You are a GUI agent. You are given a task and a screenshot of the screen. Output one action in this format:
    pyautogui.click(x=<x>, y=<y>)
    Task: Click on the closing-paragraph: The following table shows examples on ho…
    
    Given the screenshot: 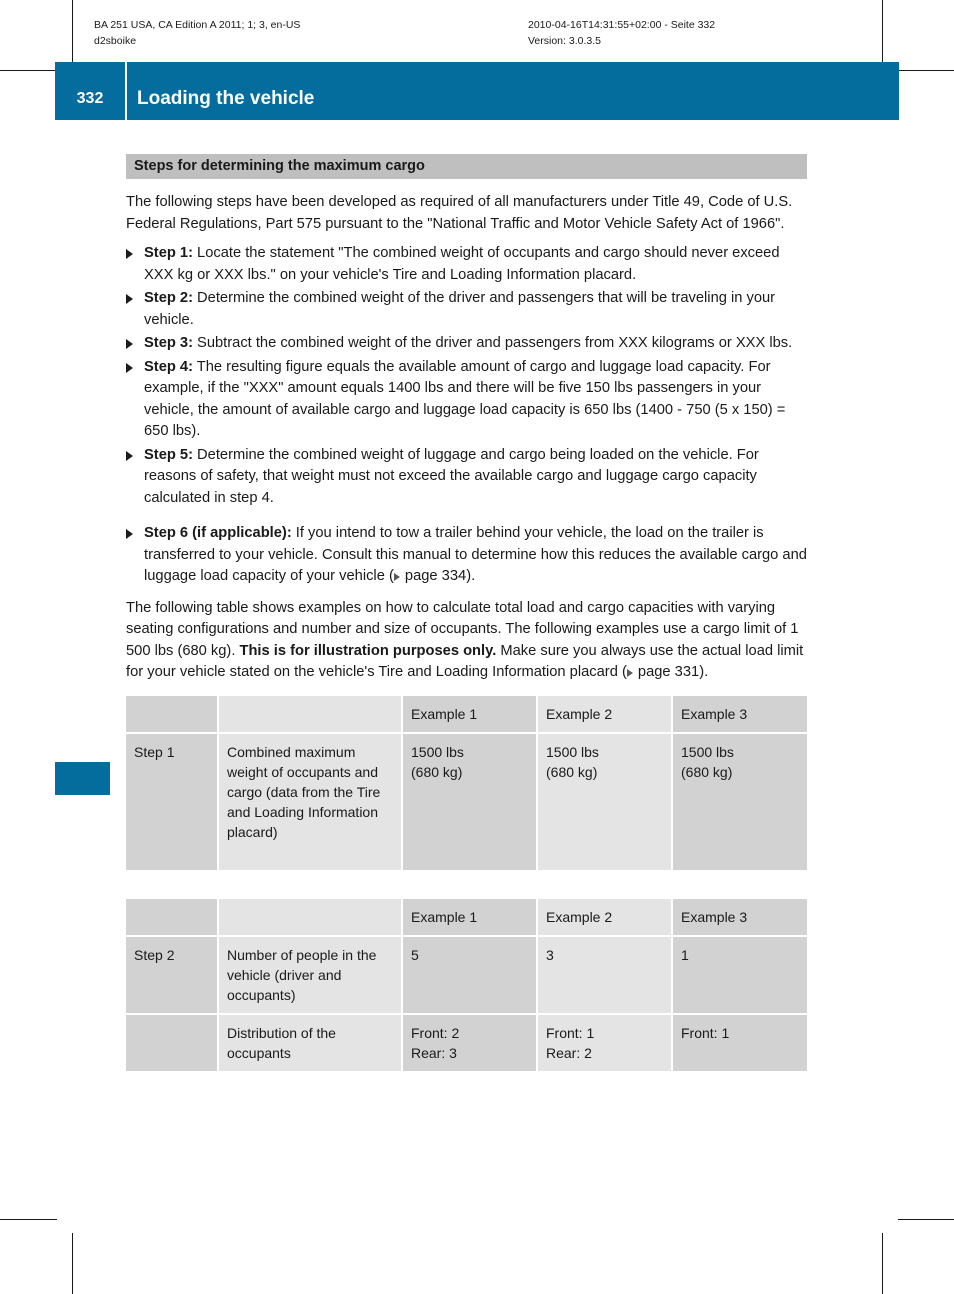 What is the action you would take?
    pyautogui.click(x=466, y=641)
    